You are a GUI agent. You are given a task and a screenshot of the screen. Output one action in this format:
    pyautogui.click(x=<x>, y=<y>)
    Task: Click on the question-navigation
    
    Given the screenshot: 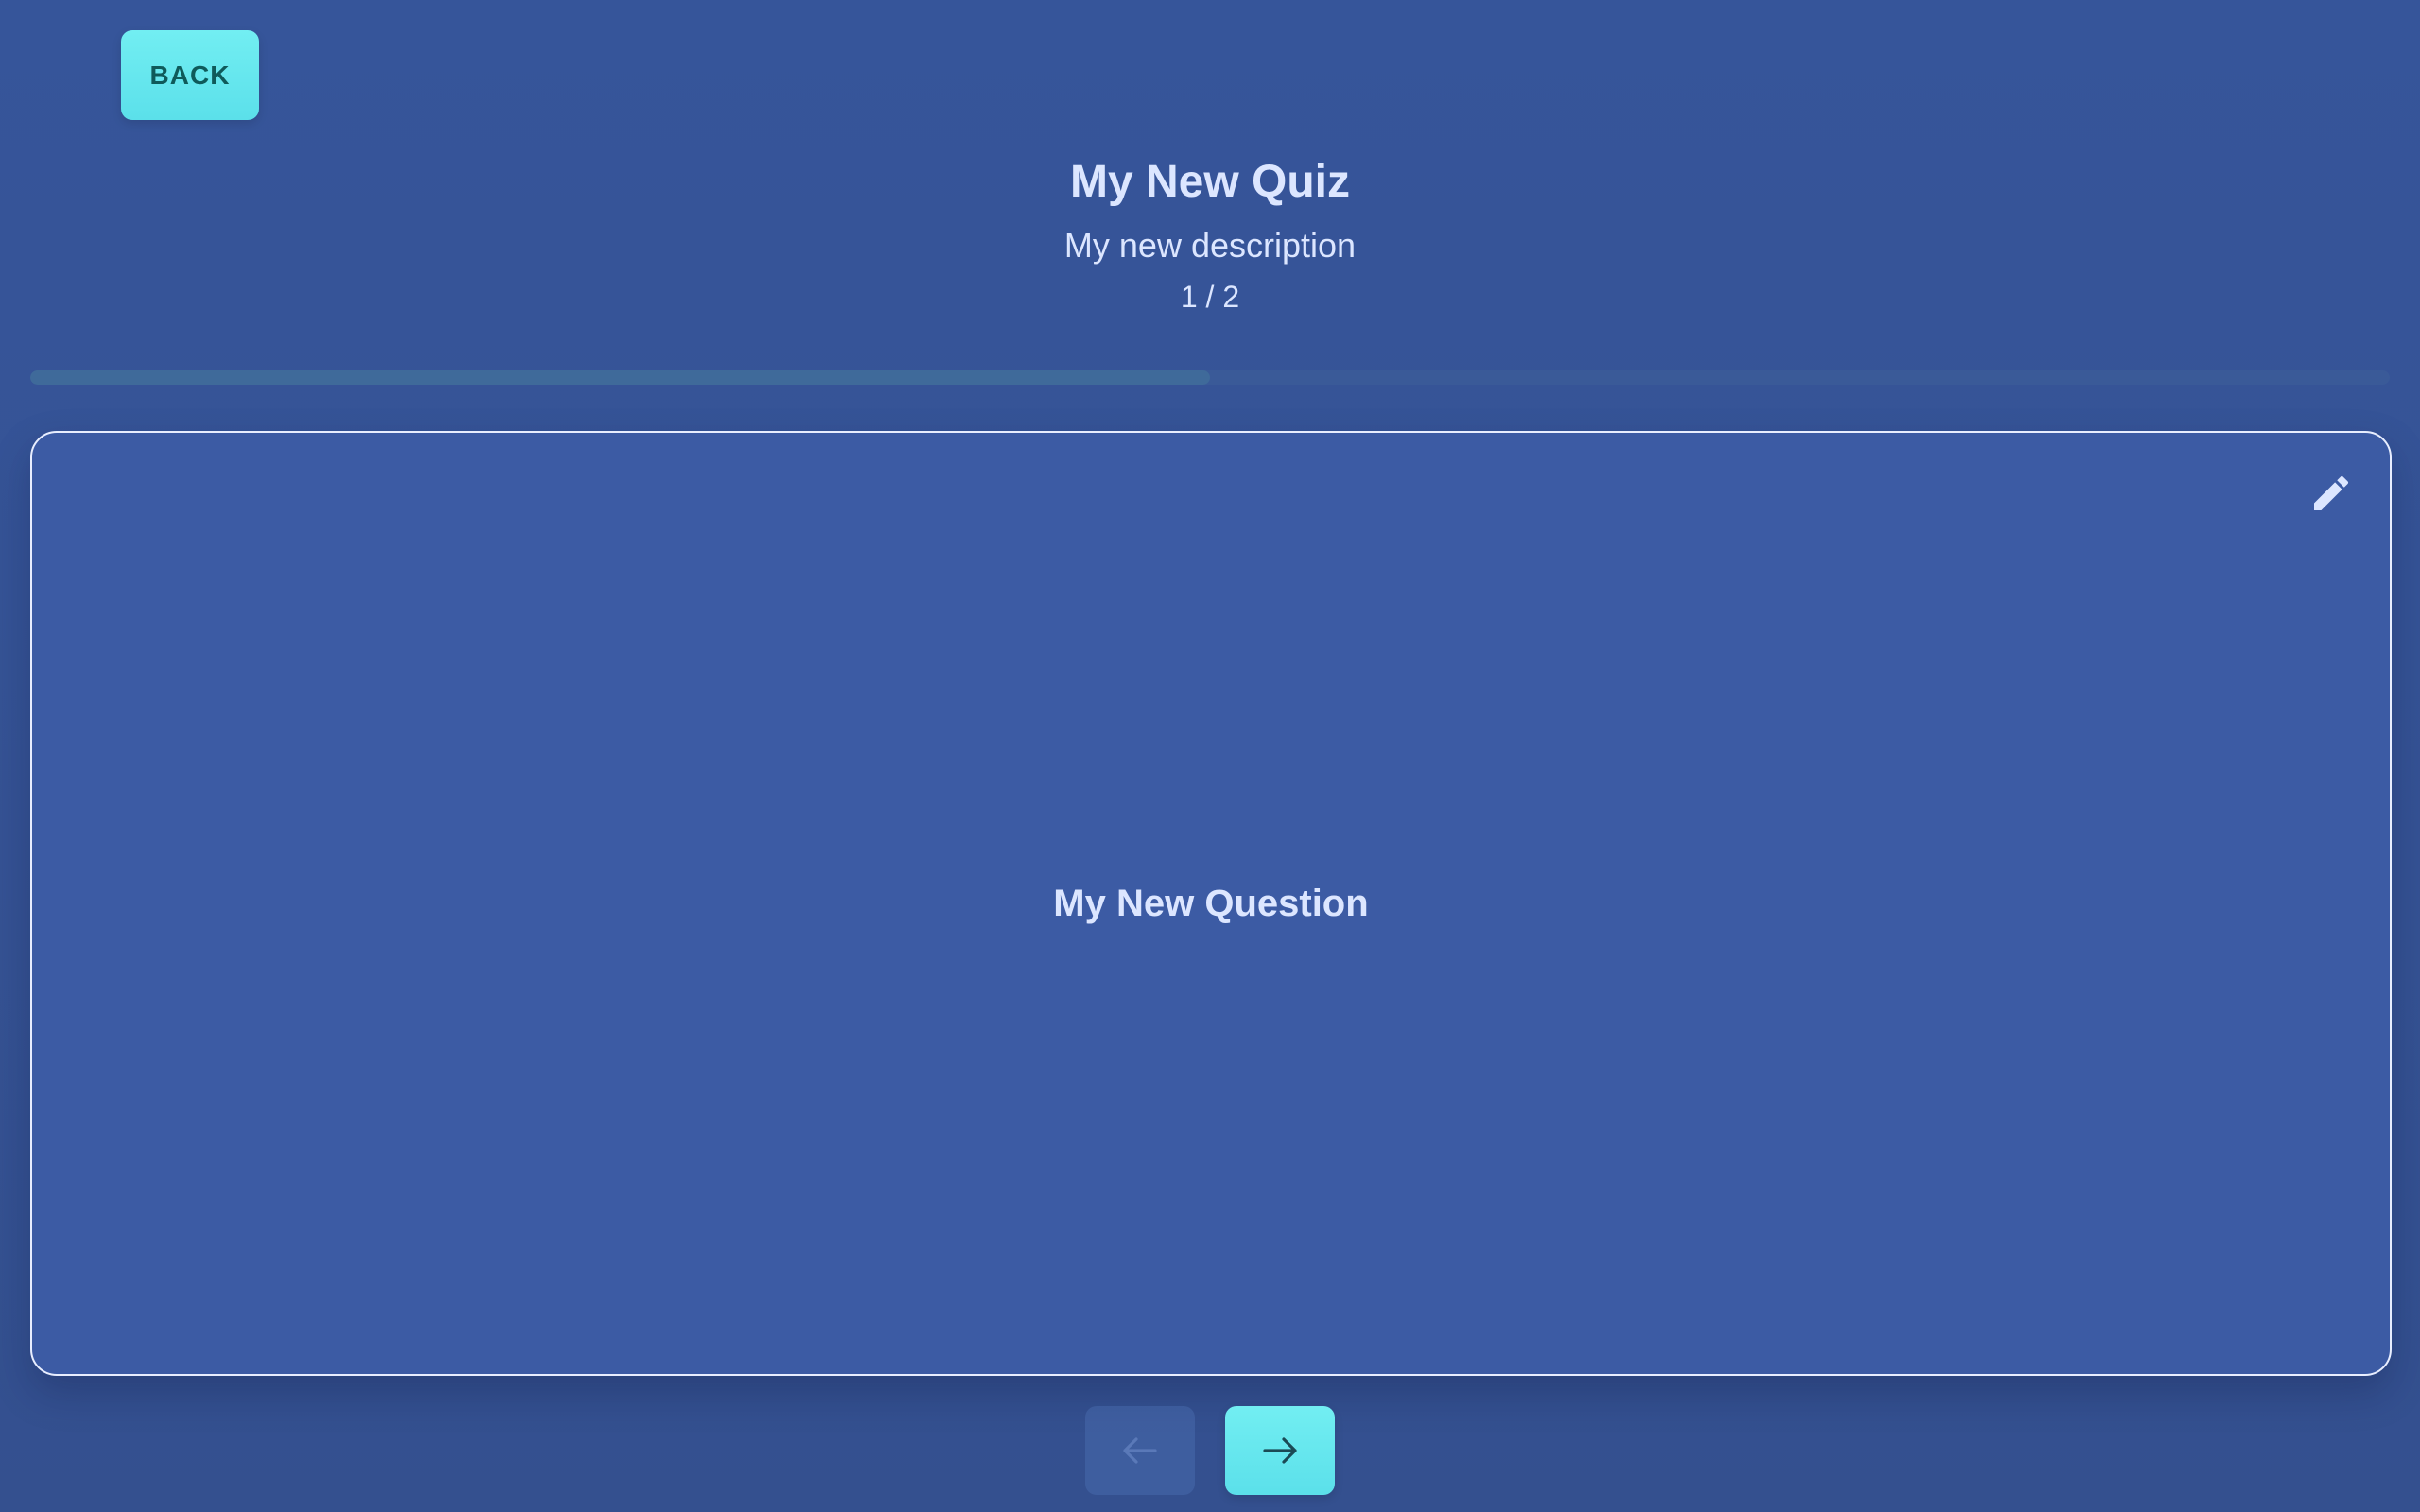 What is the action you would take?
    pyautogui.click(x=1210, y=1450)
    